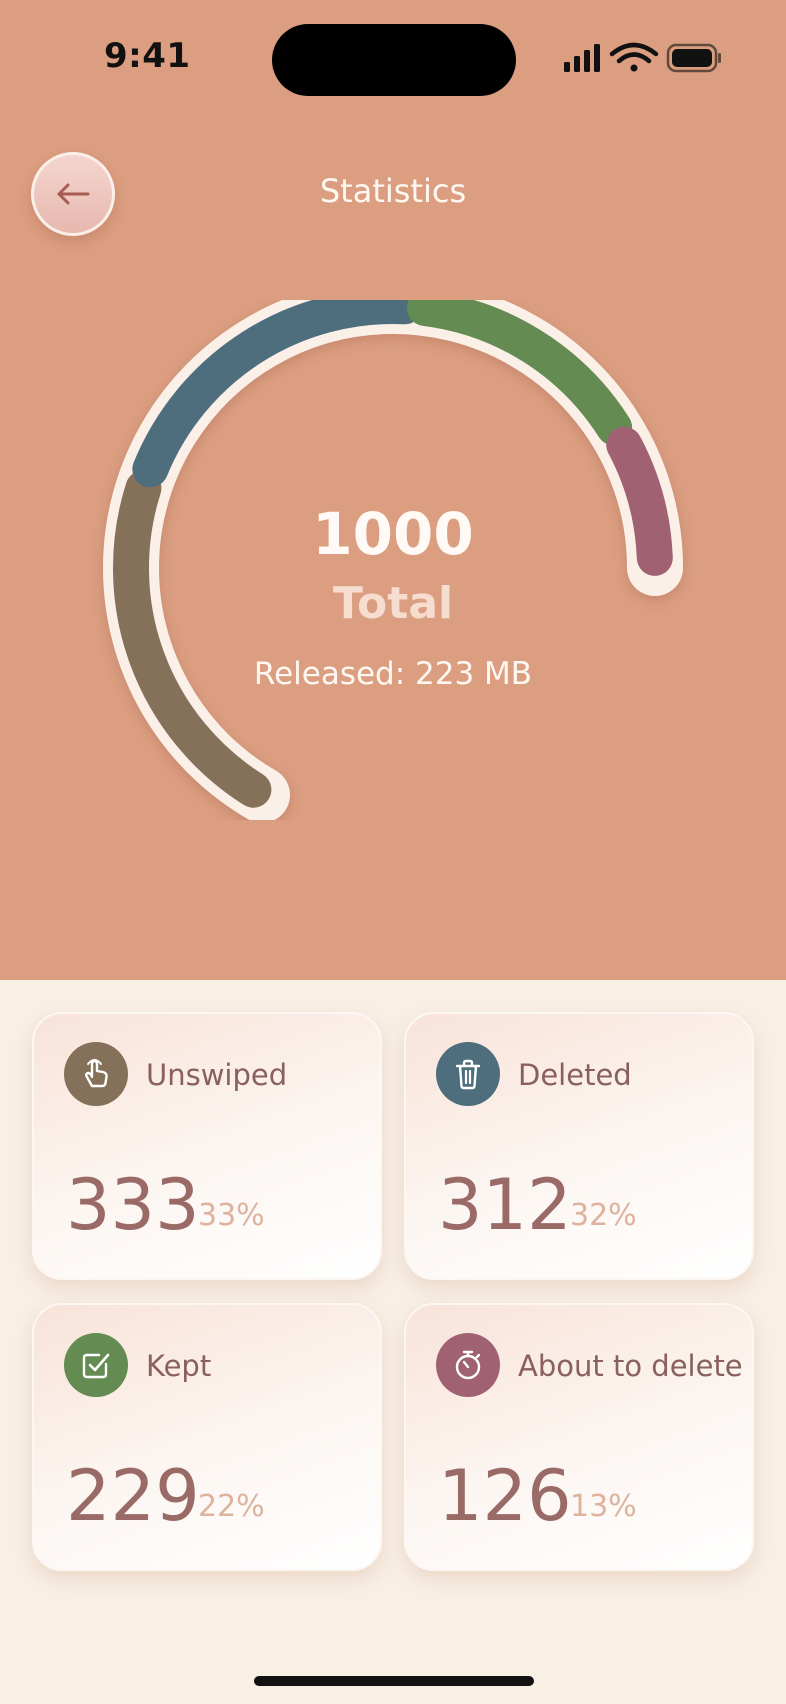  I want to click on card-label: Unswiped, so click(217, 1075).